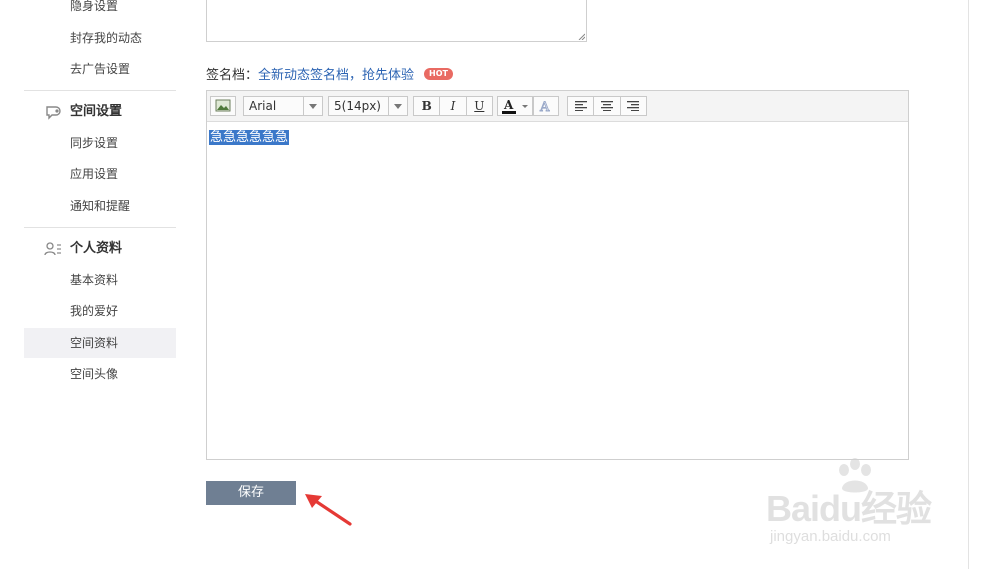 The height and width of the screenshot is (569, 1000). Describe the element at coordinates (438, 73) in the screenshot. I see `hot-badge: HOT` at that location.